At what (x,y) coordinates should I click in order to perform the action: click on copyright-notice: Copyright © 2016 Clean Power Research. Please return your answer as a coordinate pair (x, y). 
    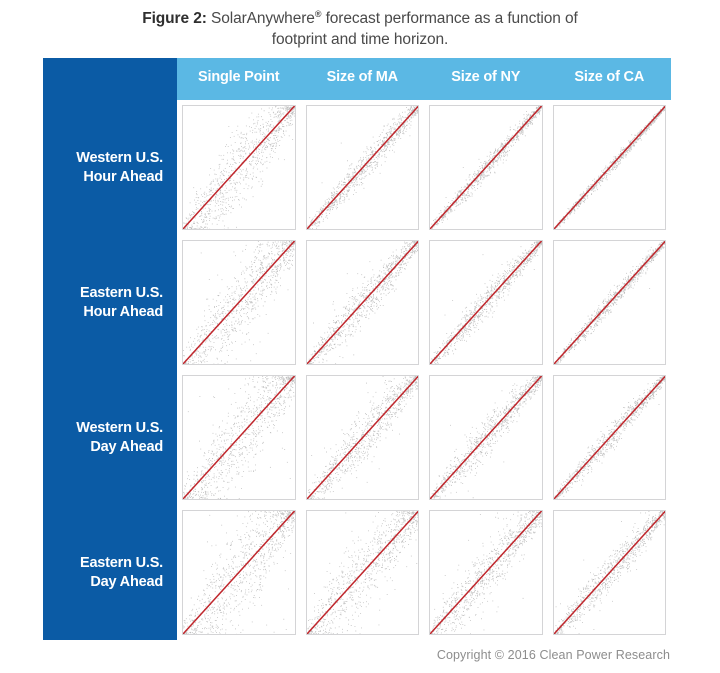
    Looking at the image, I should click on (553, 655).